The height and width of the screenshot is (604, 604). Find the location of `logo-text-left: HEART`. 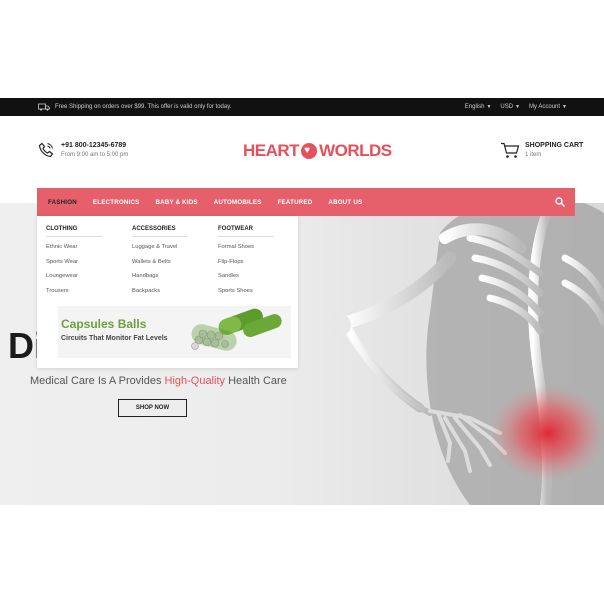

logo-text-left: HEART is located at coordinates (271, 150).